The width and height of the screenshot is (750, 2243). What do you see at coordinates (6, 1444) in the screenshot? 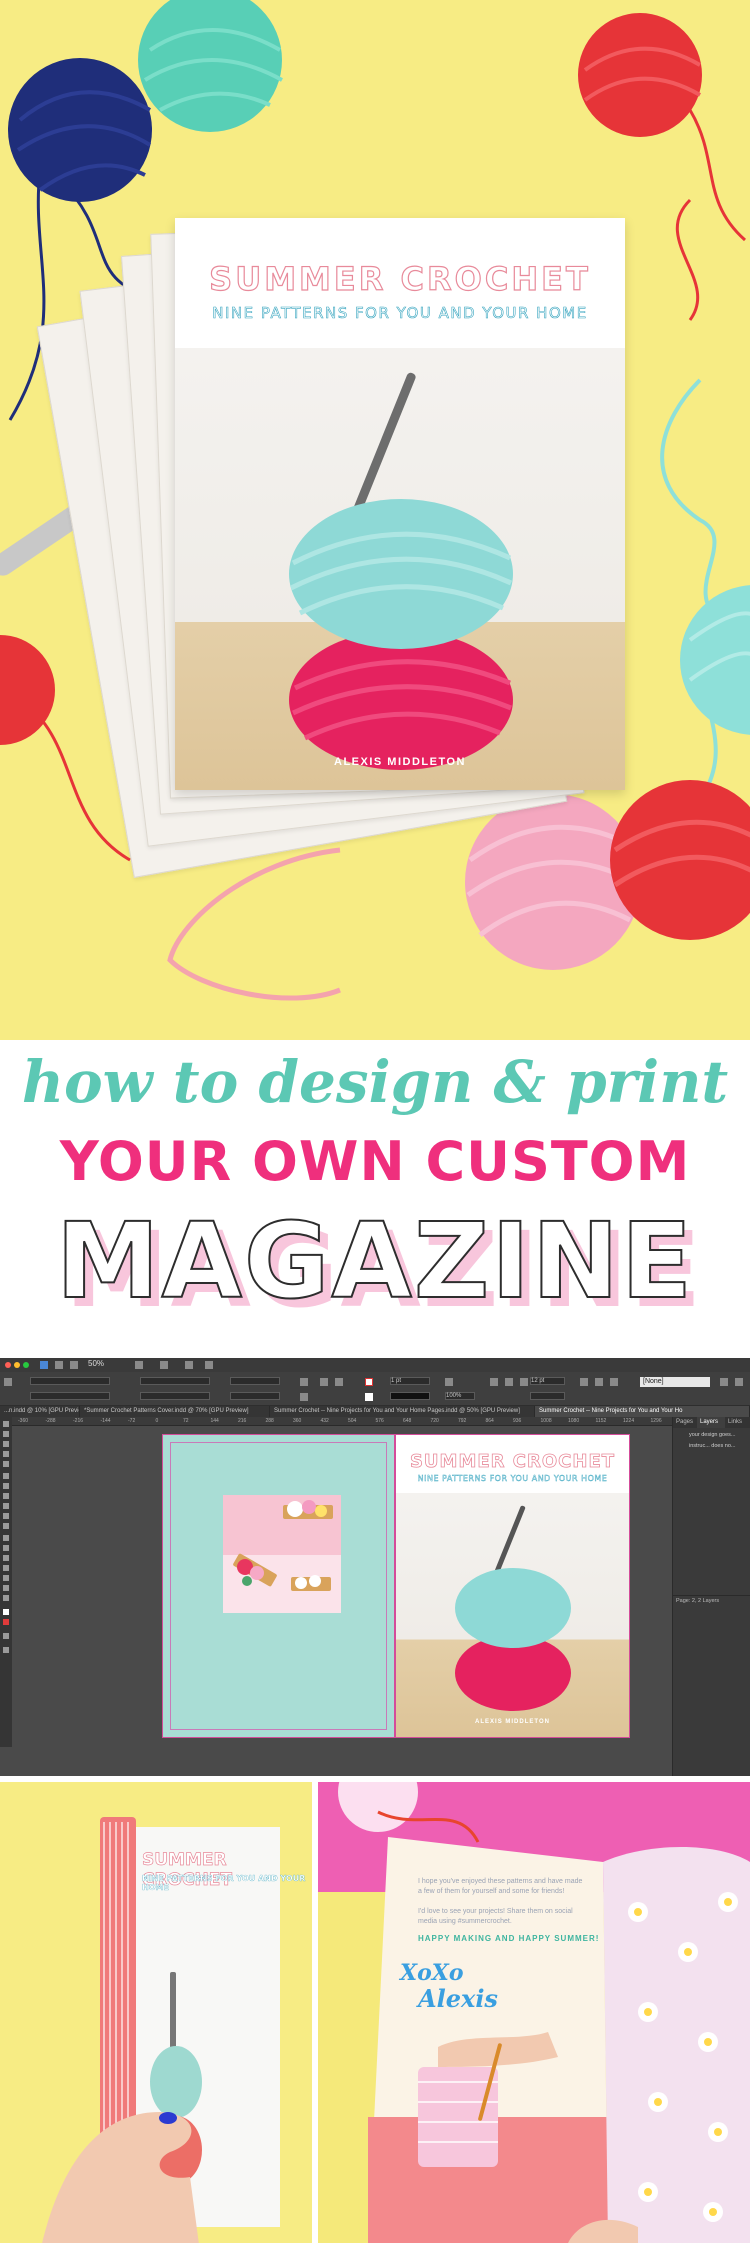
I see `page-tool-icon` at bounding box center [6, 1444].